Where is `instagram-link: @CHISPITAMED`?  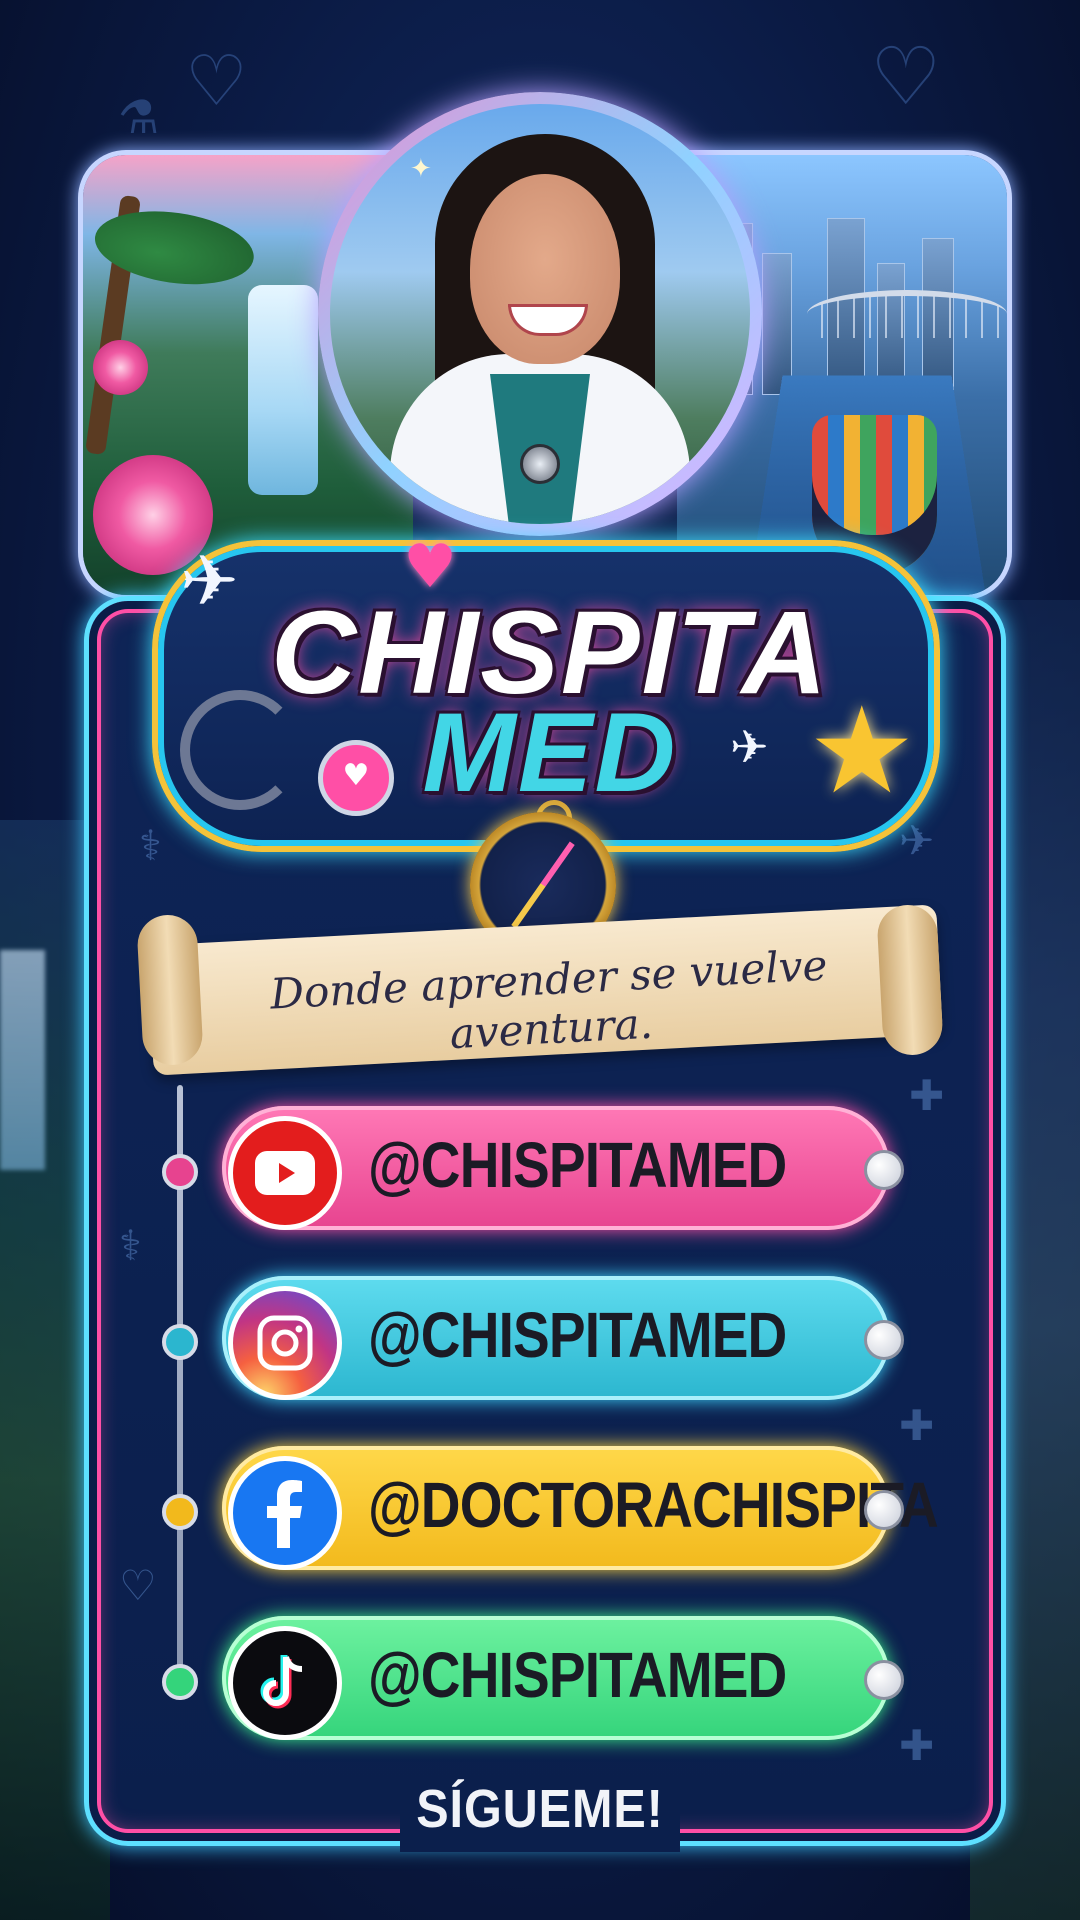 instagram-link: @CHISPITAMED is located at coordinates (563, 1338).